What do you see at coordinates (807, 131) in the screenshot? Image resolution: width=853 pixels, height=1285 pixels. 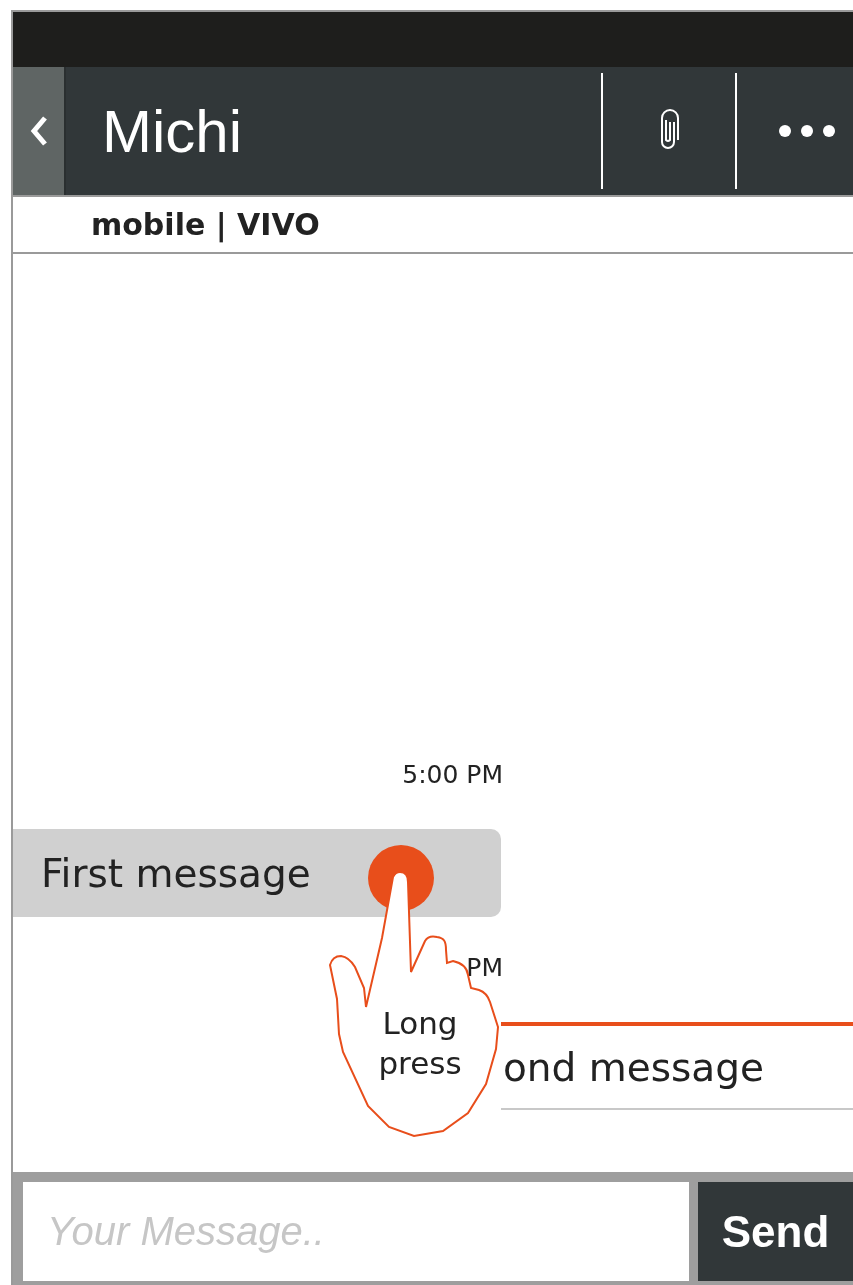 I see `more-icon` at bounding box center [807, 131].